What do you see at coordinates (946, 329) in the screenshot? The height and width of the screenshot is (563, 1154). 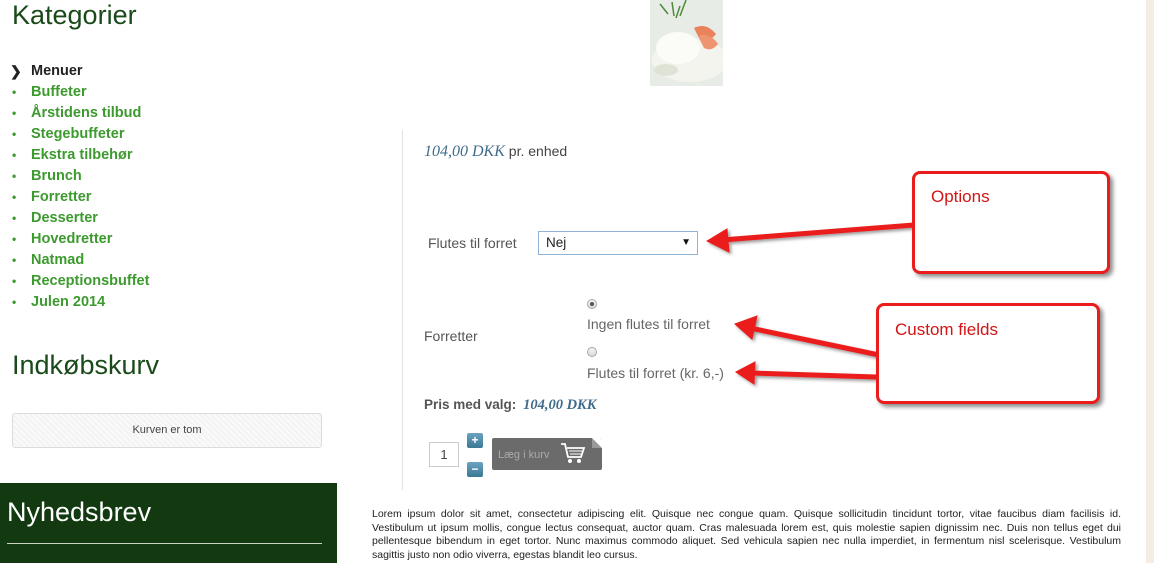 I see `custom-fields-callout-text: Custom fields` at bounding box center [946, 329].